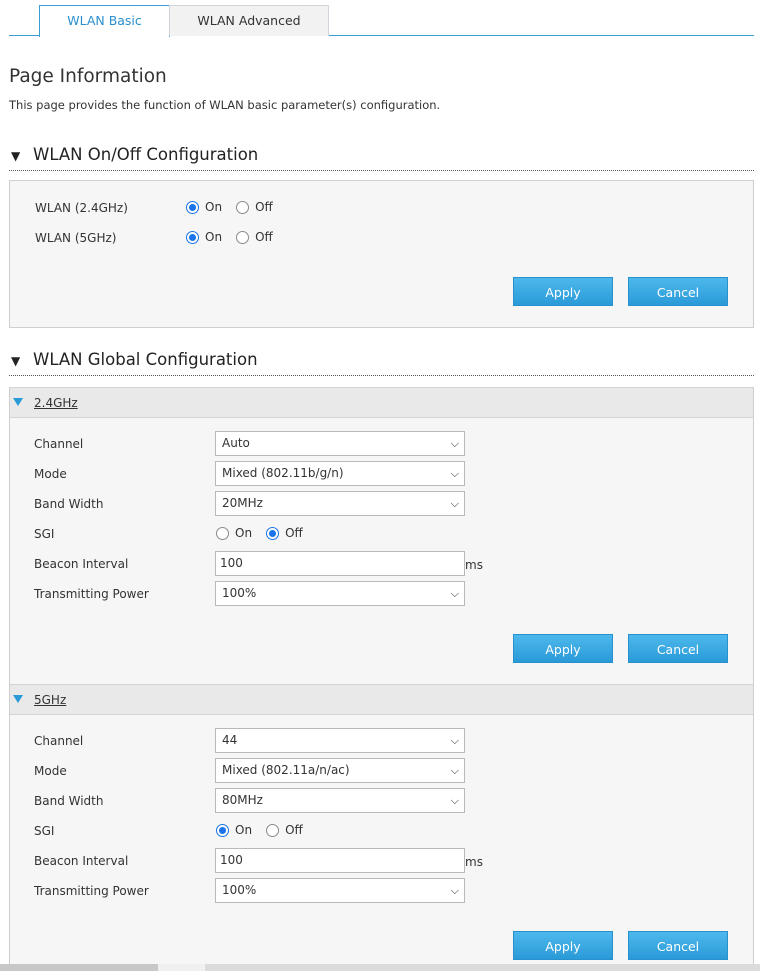 Image resolution: width=760 pixels, height=971 pixels. I want to click on global-section-title: WLAN Global Configuration, so click(145, 359).